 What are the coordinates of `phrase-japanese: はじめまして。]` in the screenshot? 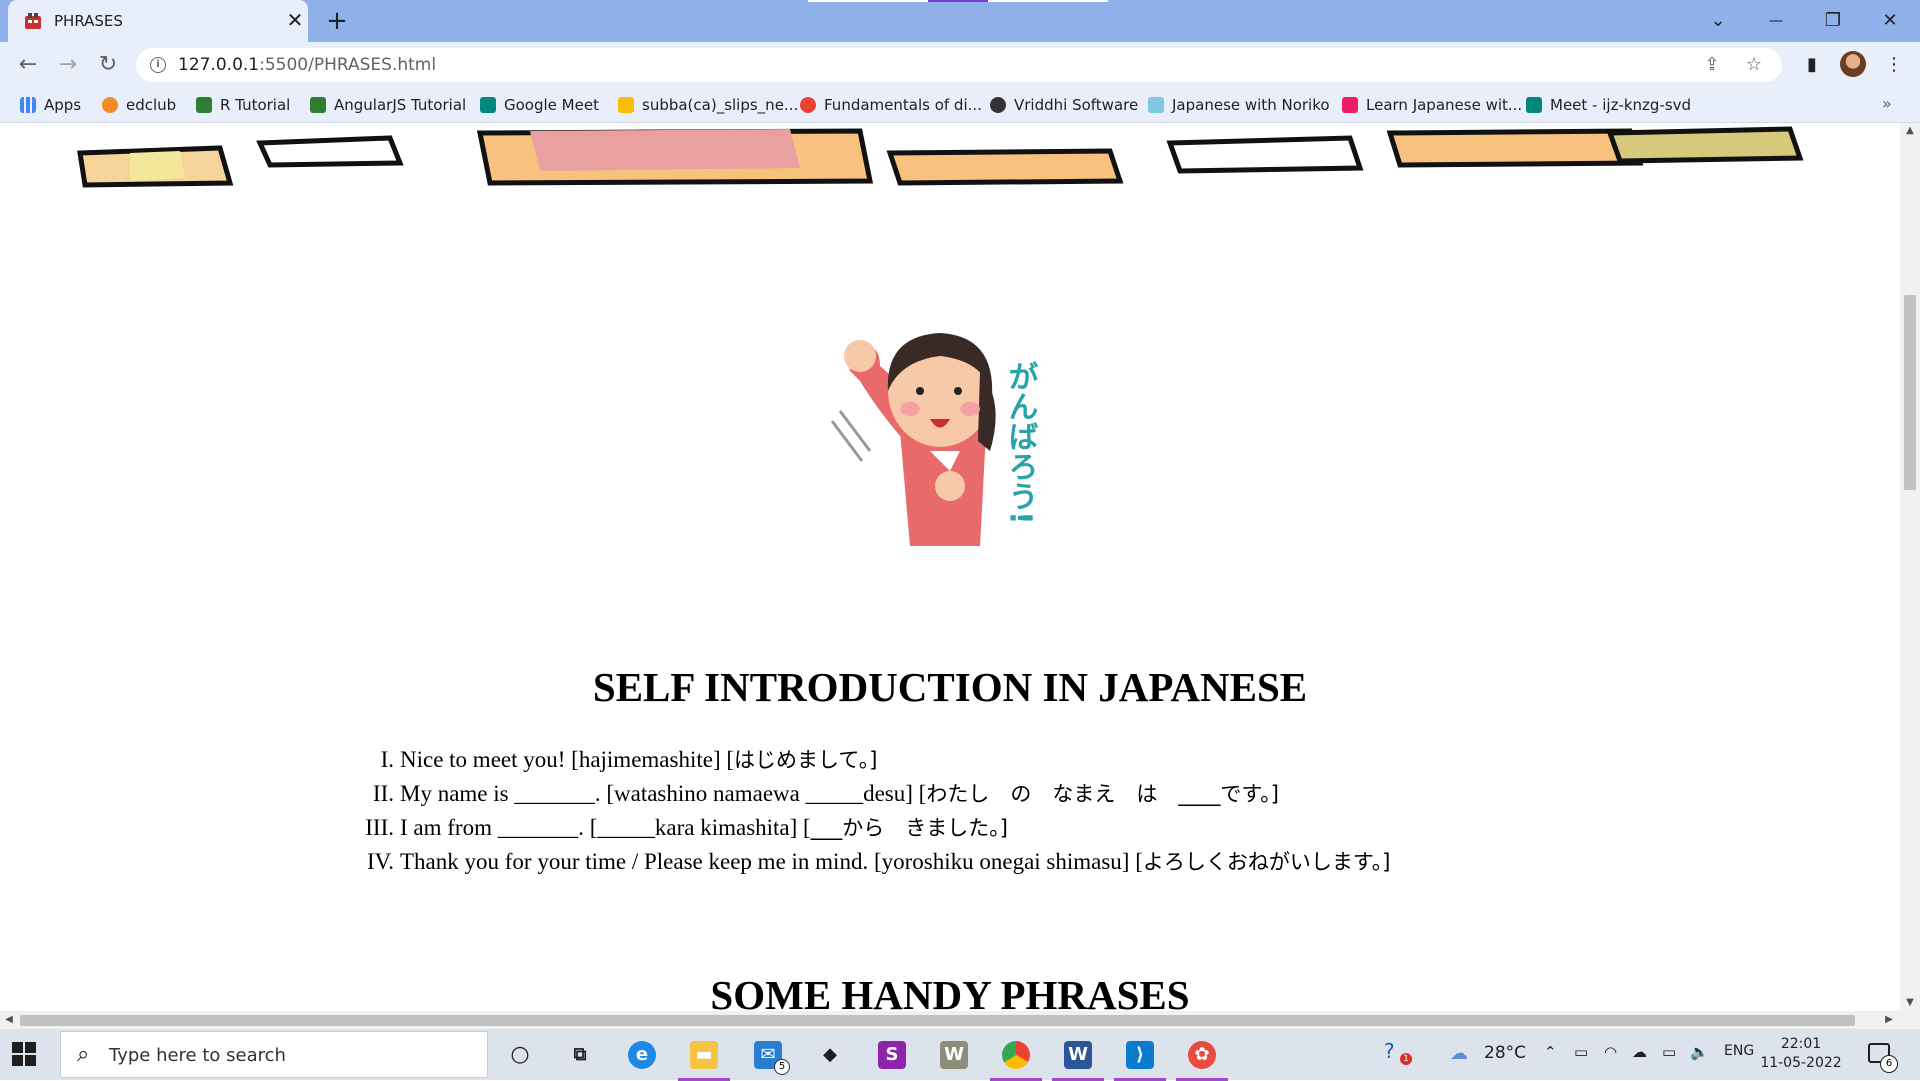 It's located at (806, 760).